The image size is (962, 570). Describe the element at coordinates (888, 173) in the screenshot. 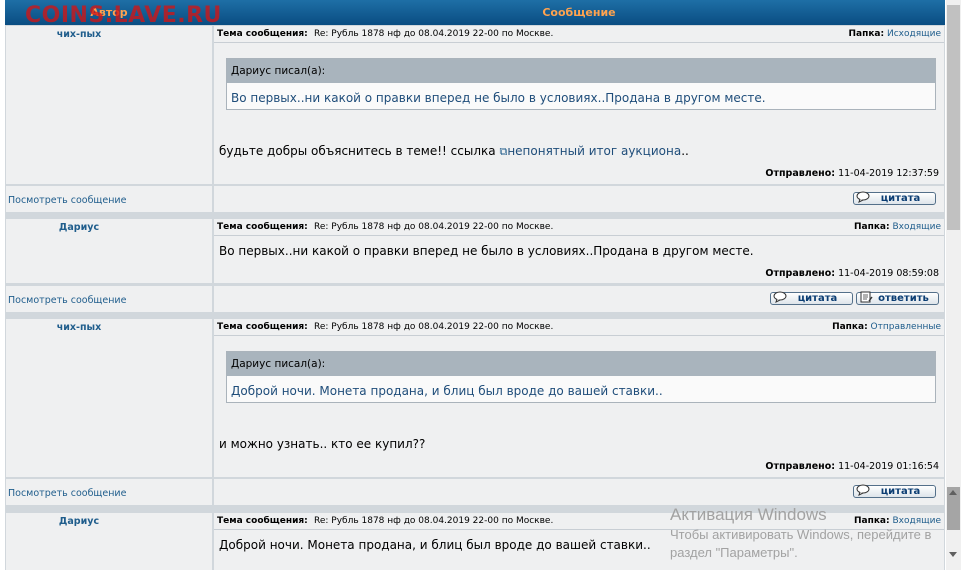

I see `sent-date: 11-04-2019 12:37:59` at that location.